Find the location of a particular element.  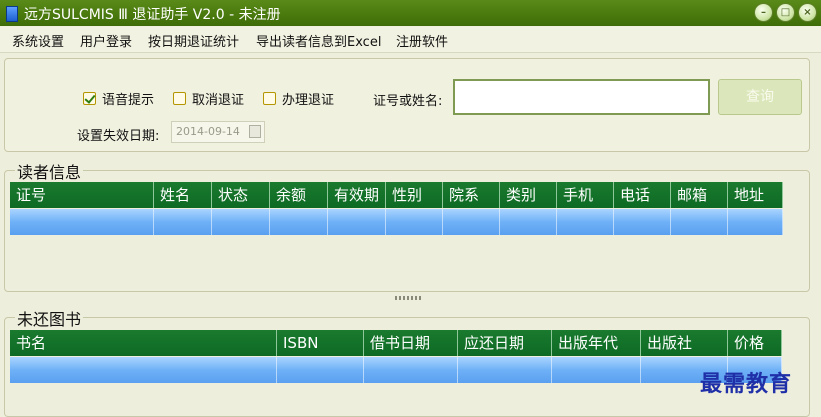

menu-register: 注册软件 is located at coordinates (422, 40).